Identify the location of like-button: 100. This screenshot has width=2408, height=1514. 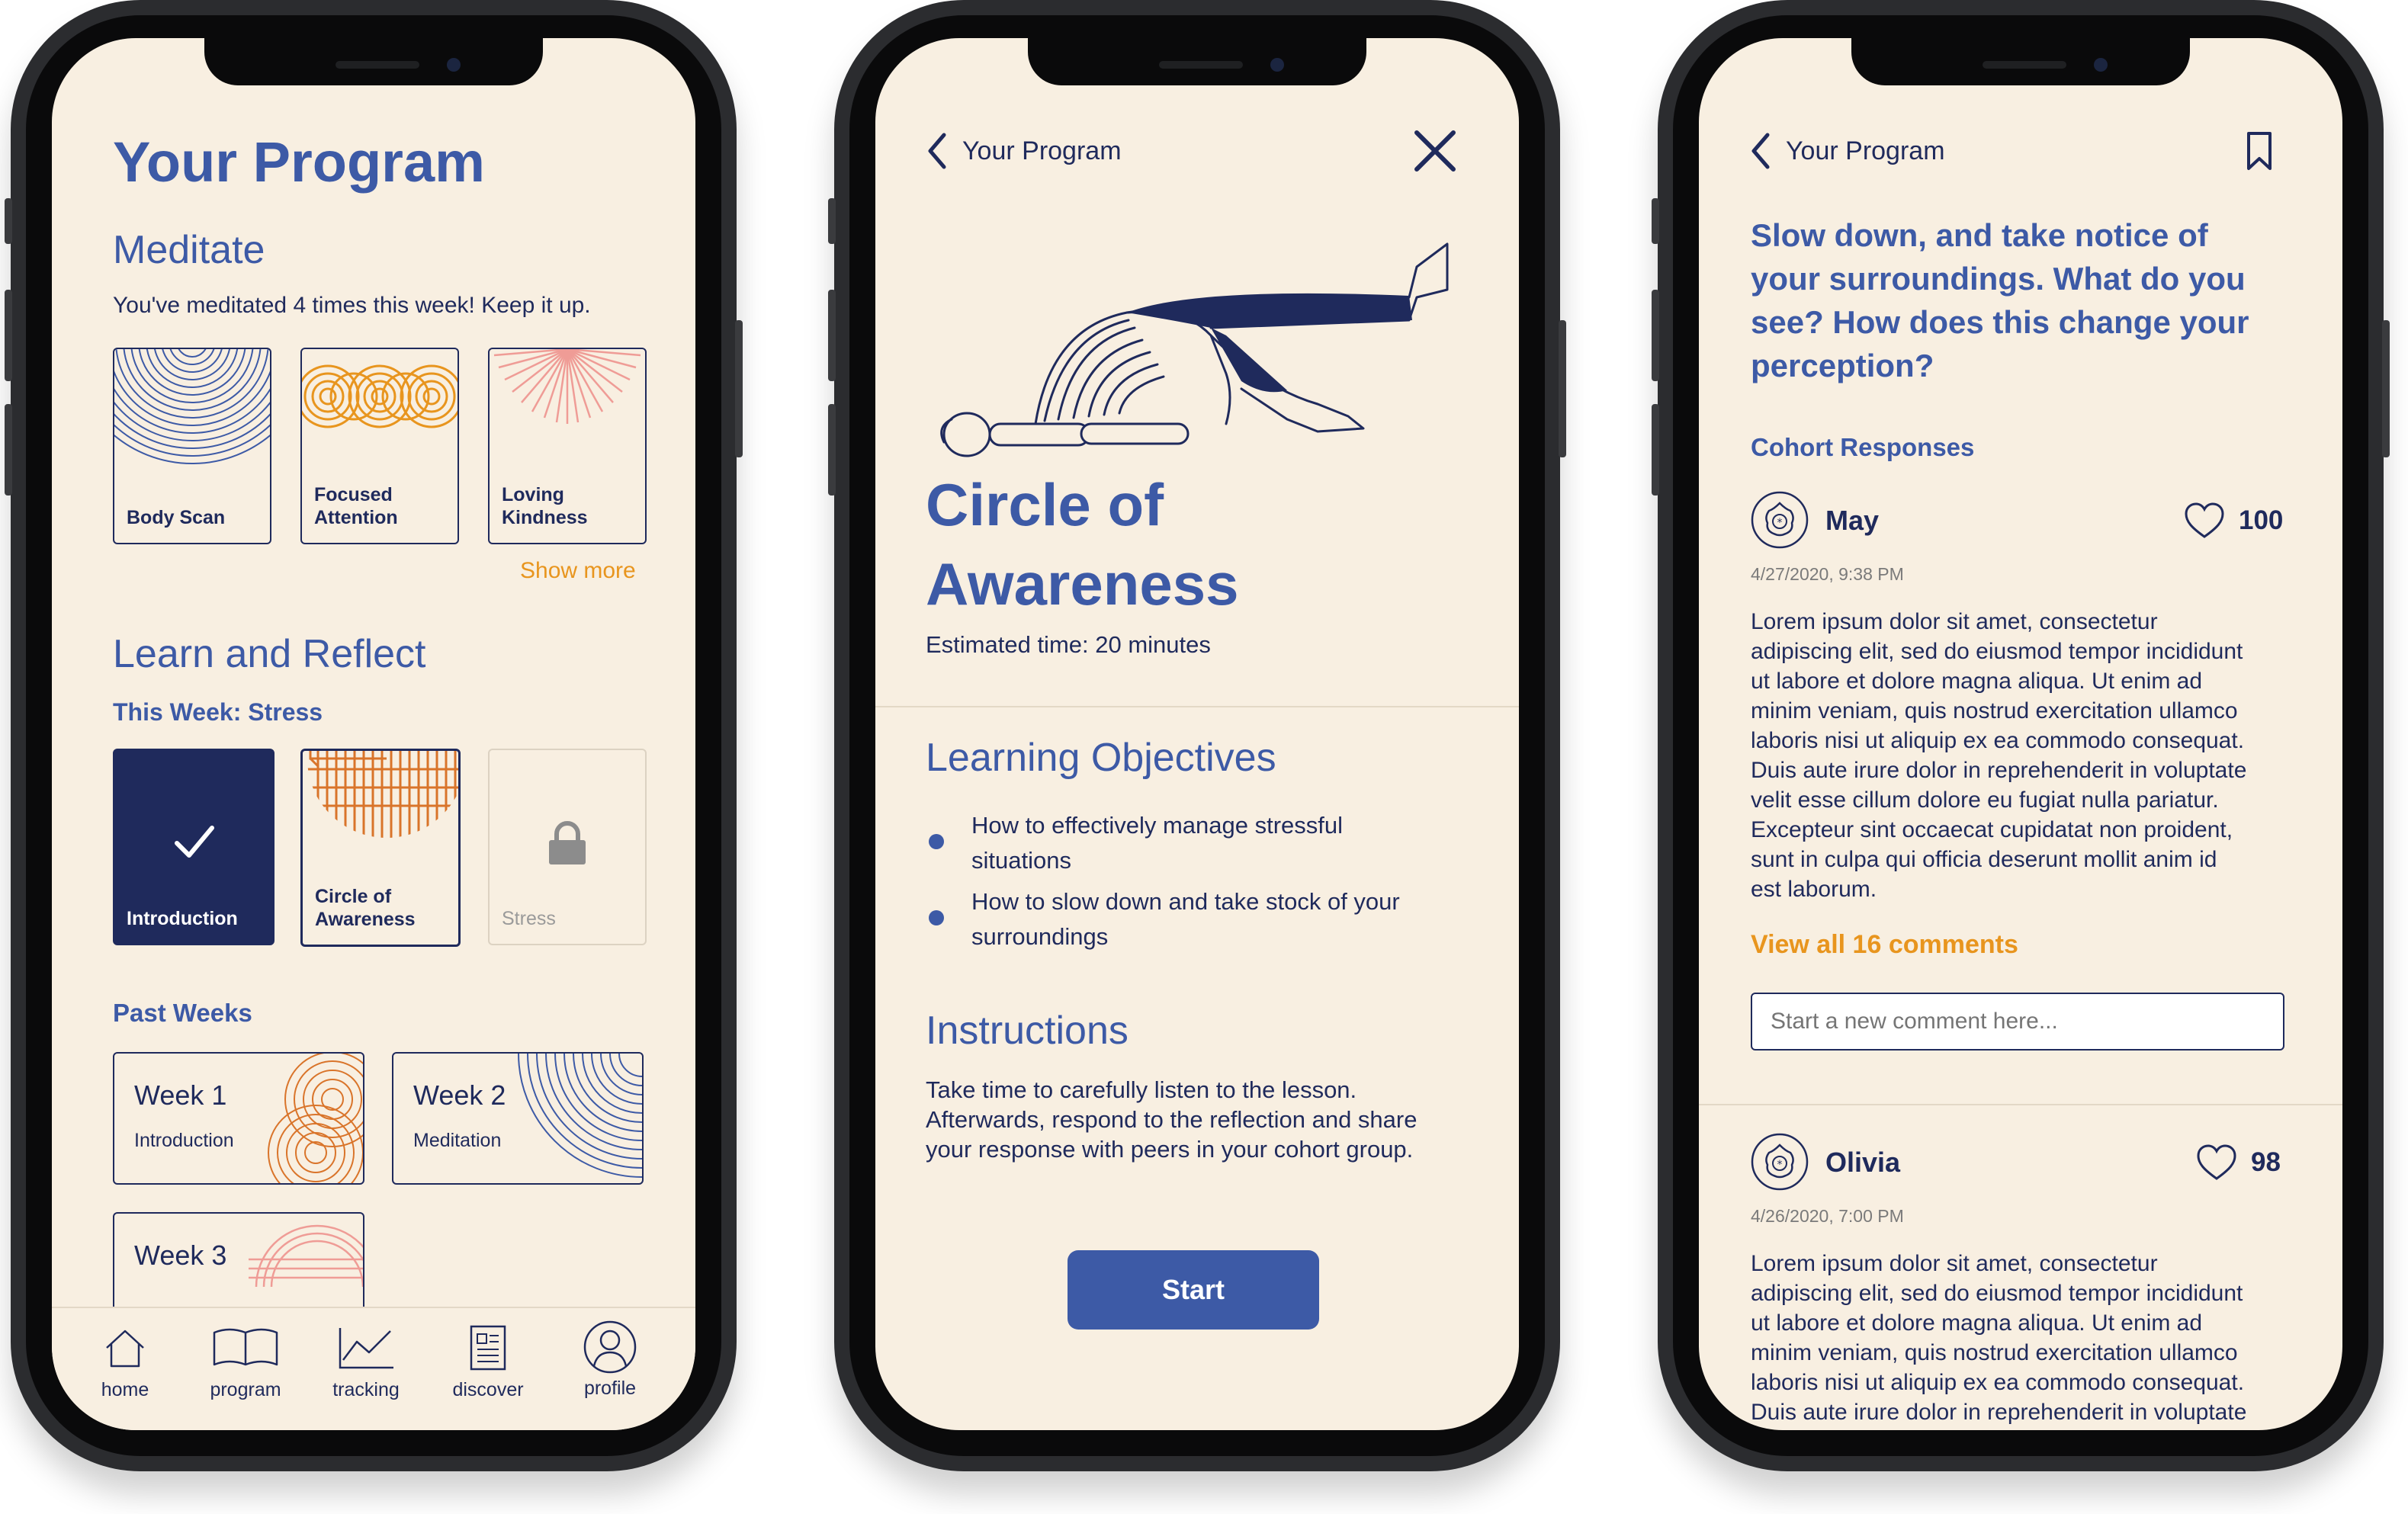
(2233, 521).